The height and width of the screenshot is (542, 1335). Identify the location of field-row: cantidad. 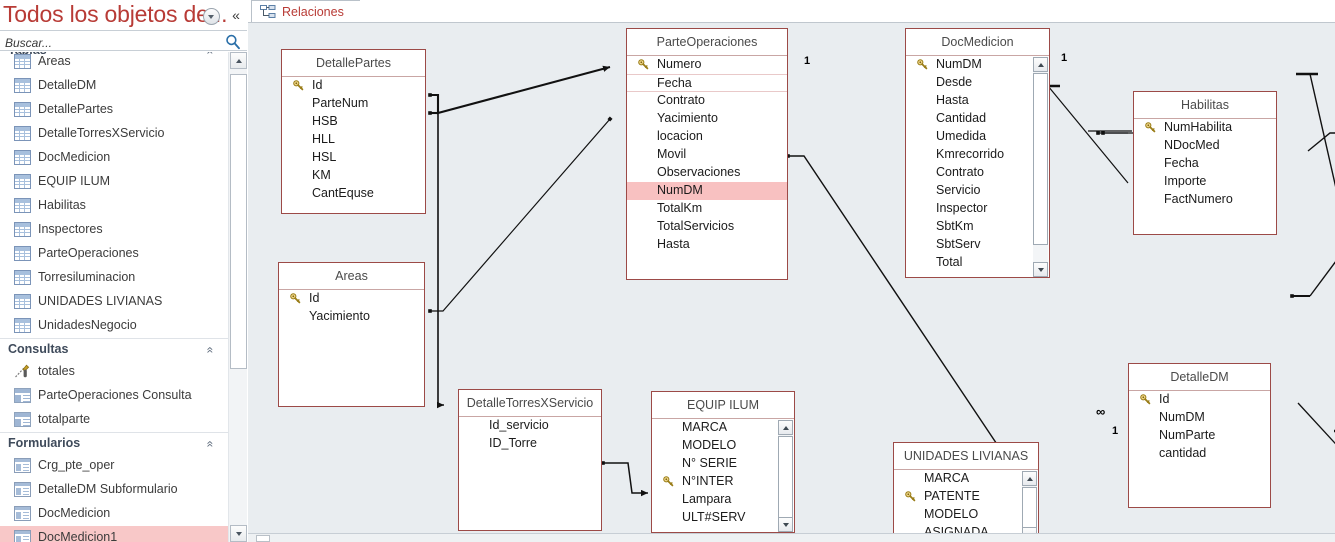
(1199, 454).